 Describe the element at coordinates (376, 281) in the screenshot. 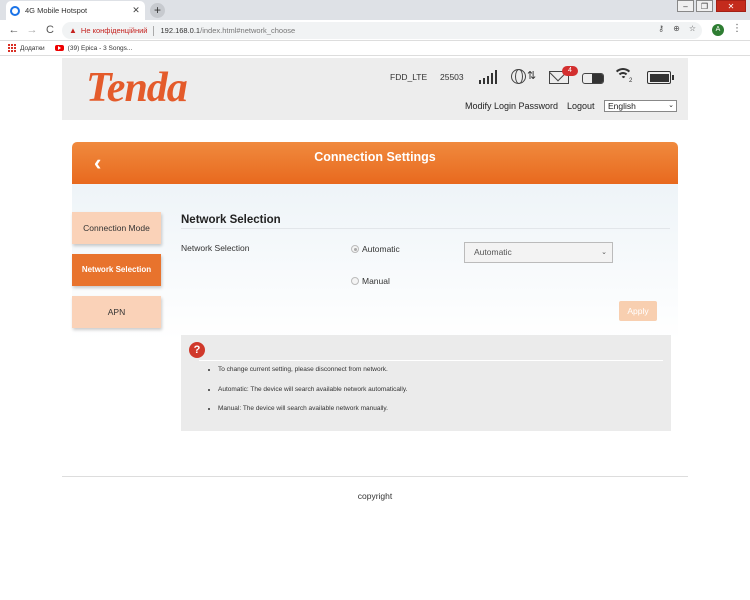

I see `radio-manual-label: Manual` at that location.